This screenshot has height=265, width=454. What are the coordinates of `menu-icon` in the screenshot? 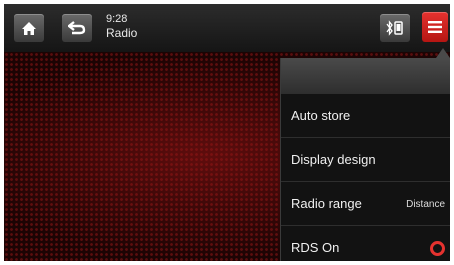 It's located at (435, 27).